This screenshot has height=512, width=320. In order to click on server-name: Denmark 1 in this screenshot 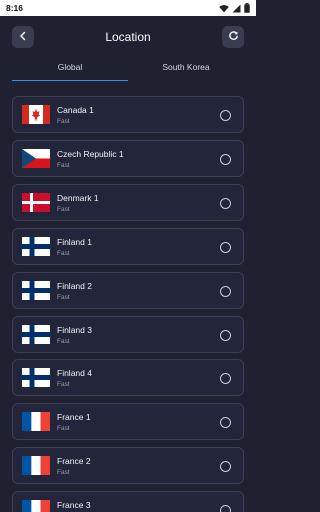, I will do `click(78, 197)`.